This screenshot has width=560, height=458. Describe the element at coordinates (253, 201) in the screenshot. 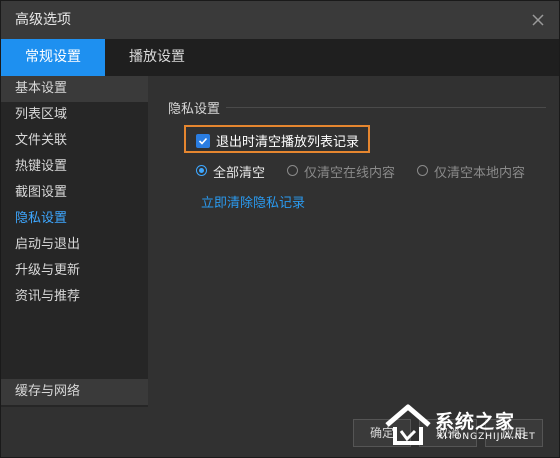

I see `clear-privacy-now-link: 立即清除隐私记录` at that location.